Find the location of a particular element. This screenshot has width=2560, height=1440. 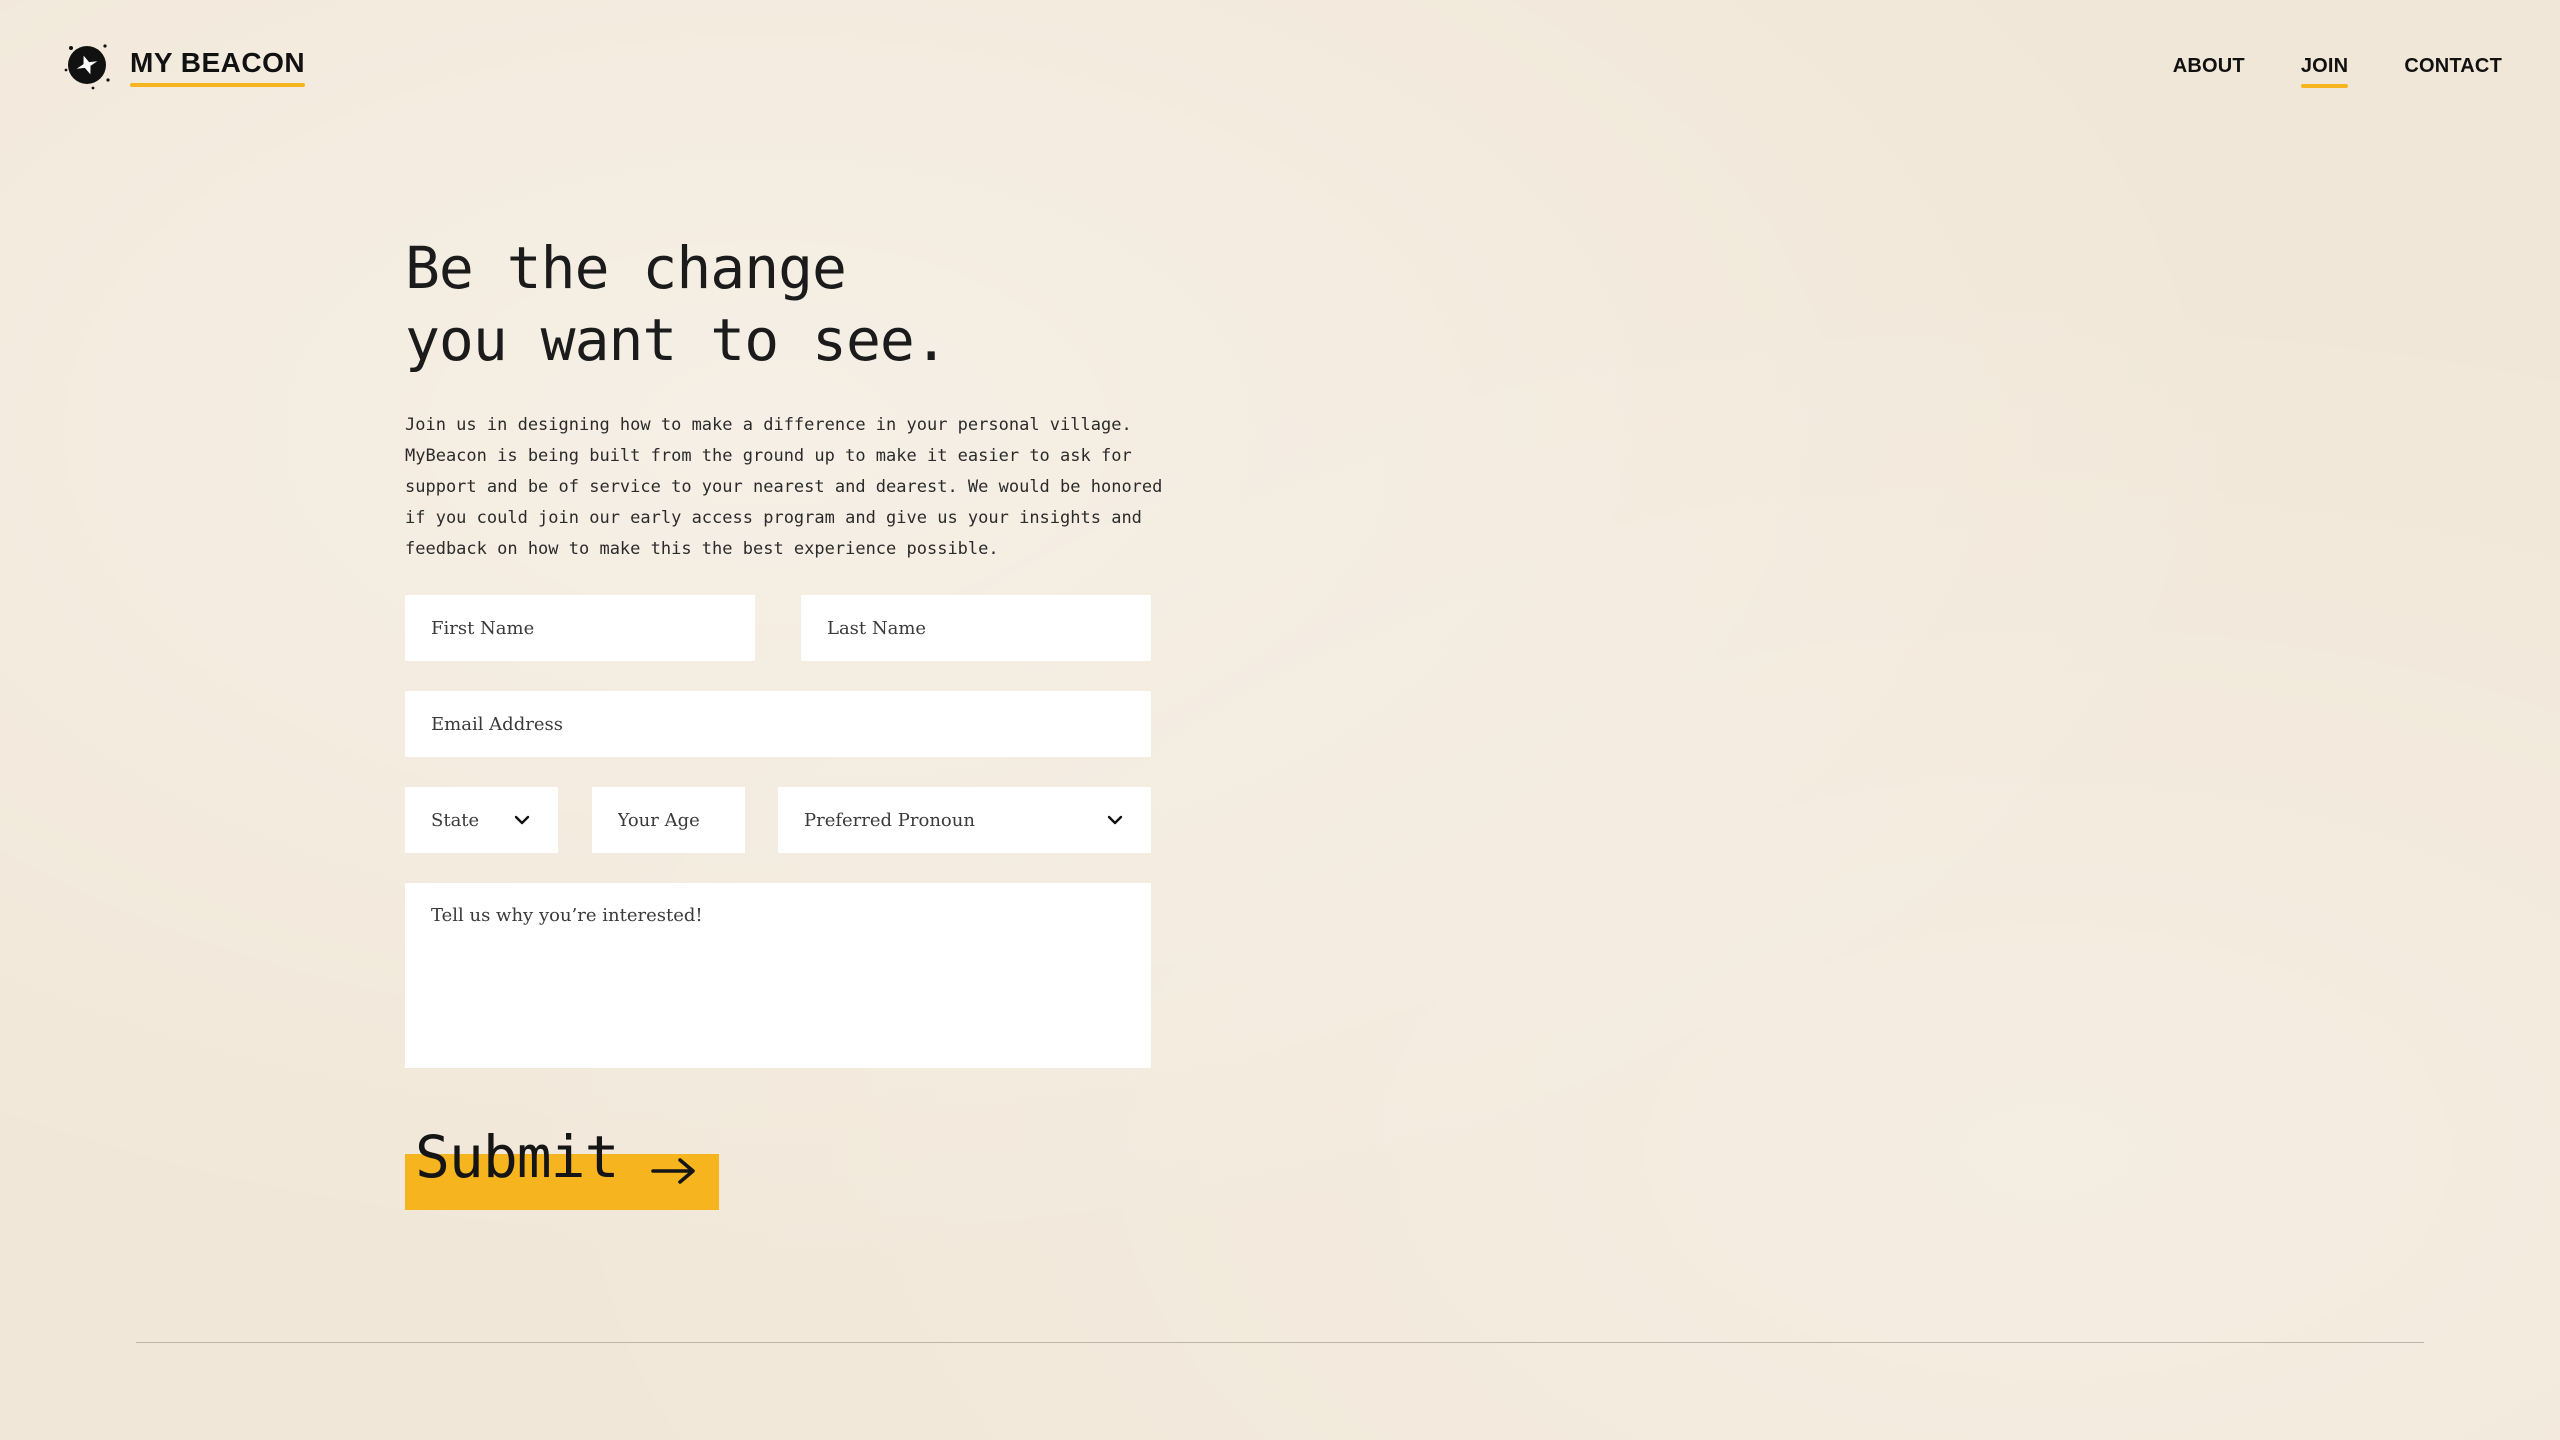

join-form: State Preferred Pronoun Submit is located at coordinates (778, 902).